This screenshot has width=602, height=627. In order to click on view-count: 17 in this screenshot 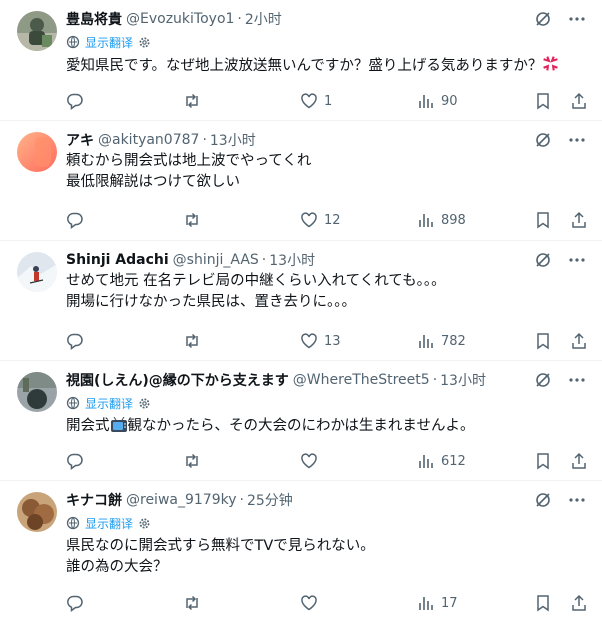, I will do `click(449, 603)`.